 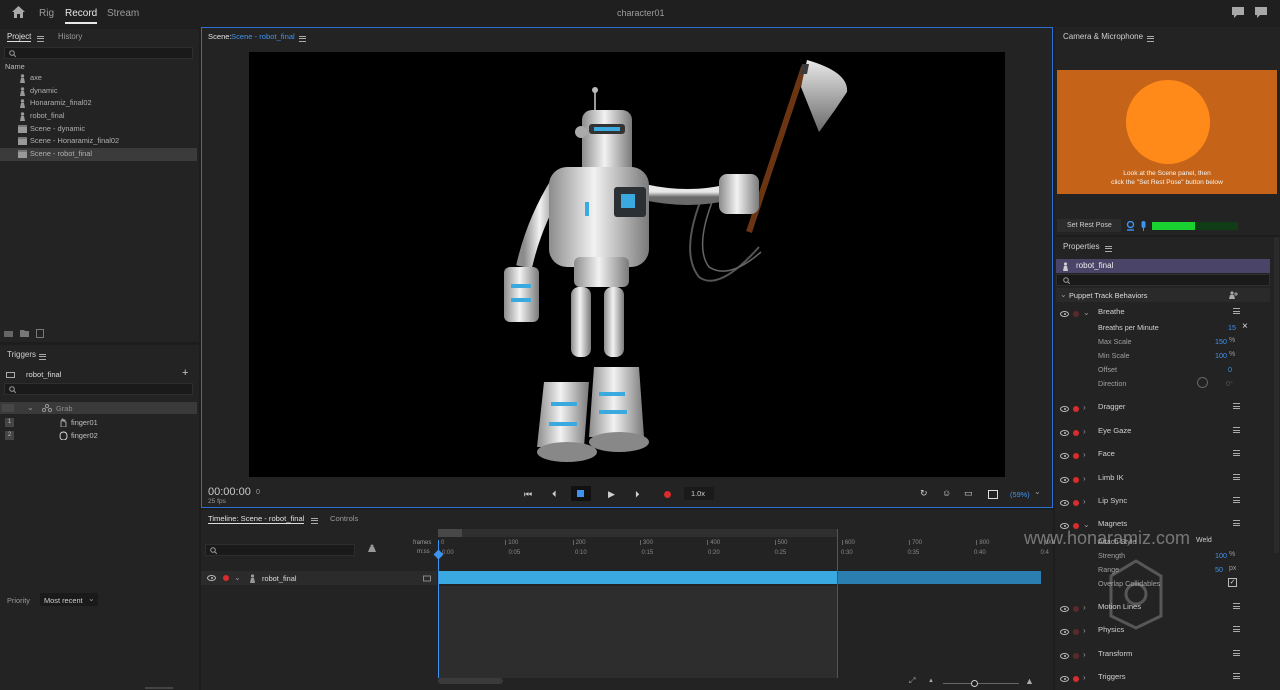 I want to click on behaviors-section-header: ⌄ Puppet Track Behaviors, so click(x=1163, y=295).